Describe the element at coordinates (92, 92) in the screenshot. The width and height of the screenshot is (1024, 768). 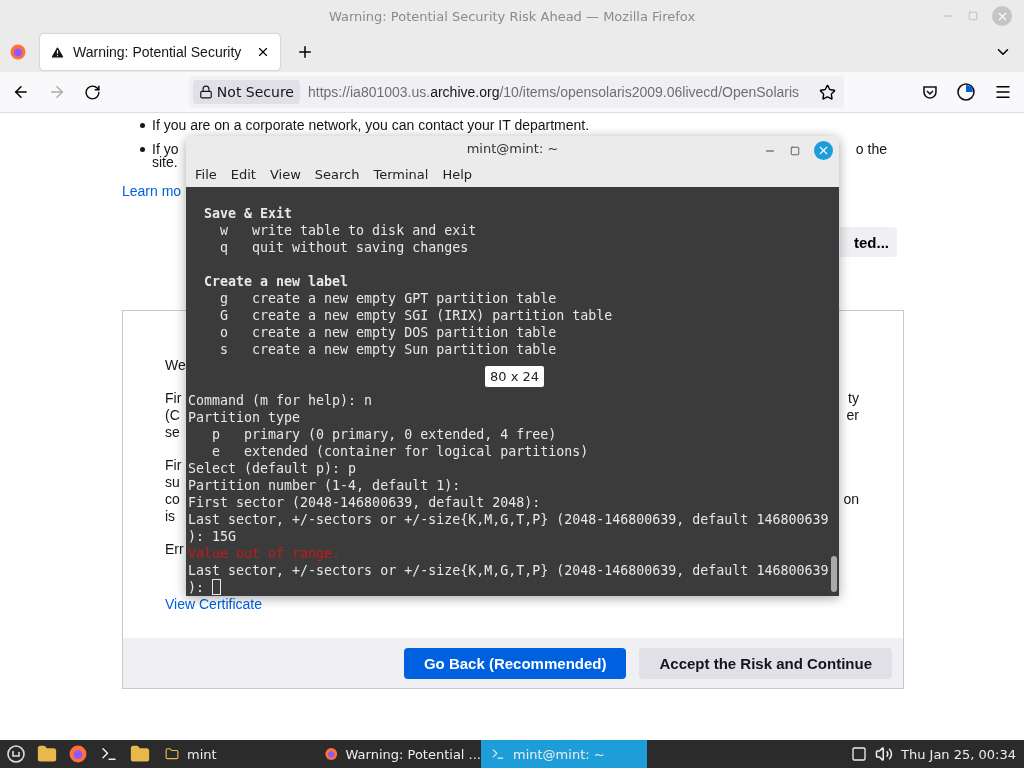
I see `reload-icon` at that location.